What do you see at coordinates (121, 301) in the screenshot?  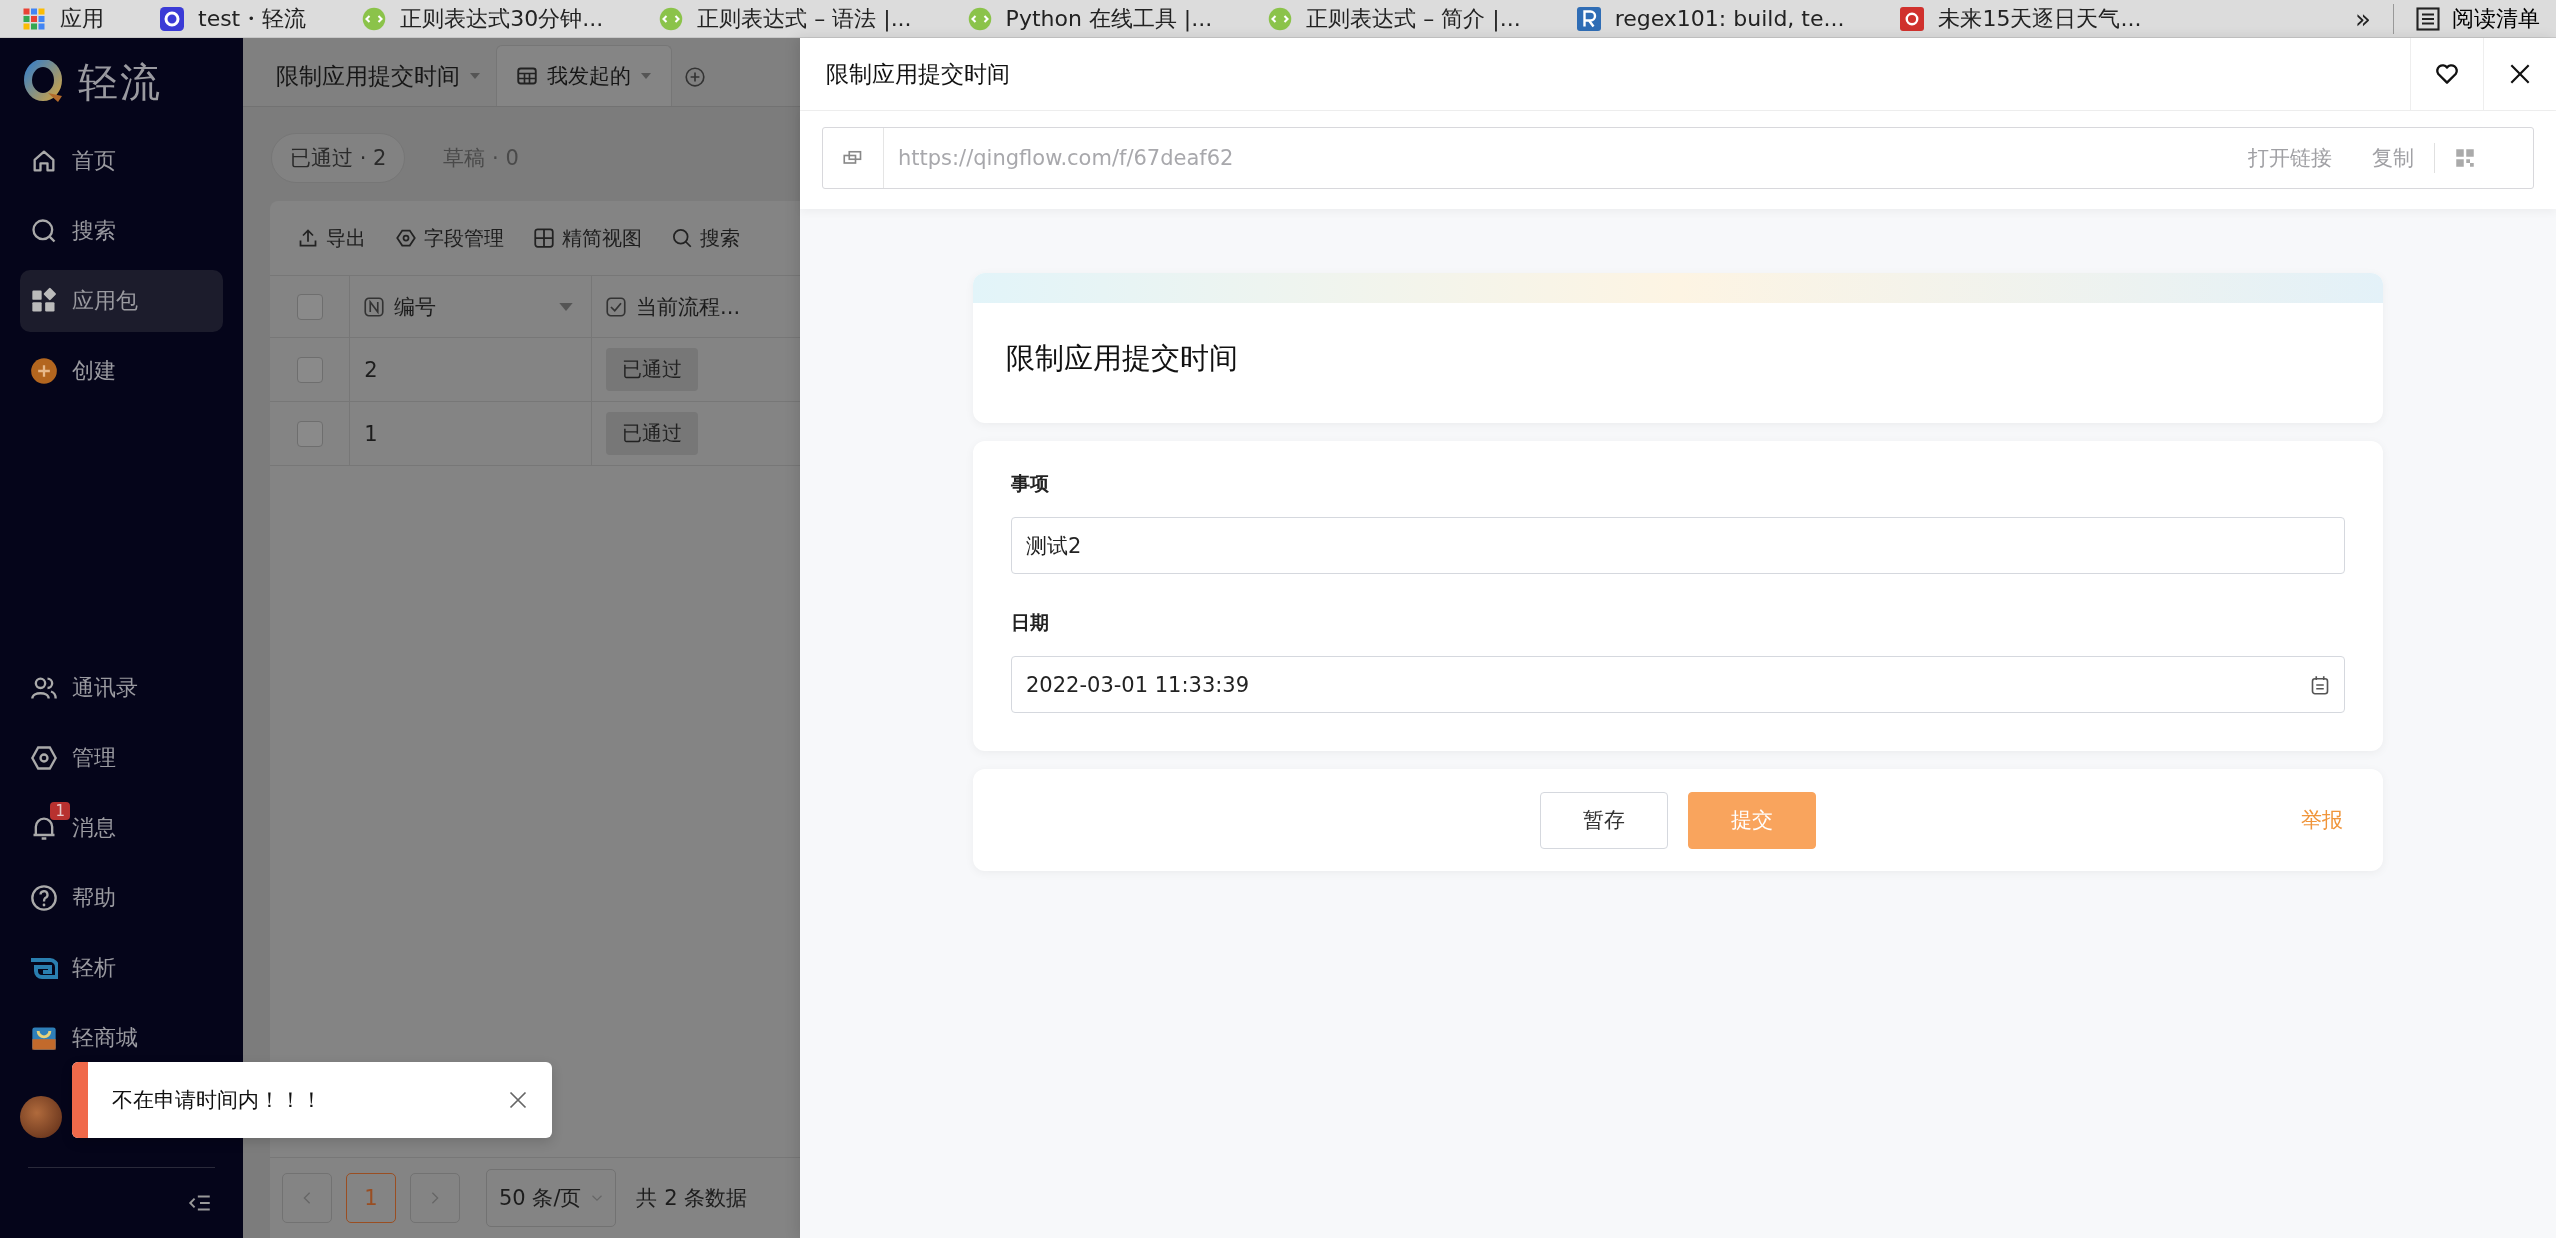 I see `sidebar-item: 应用包` at bounding box center [121, 301].